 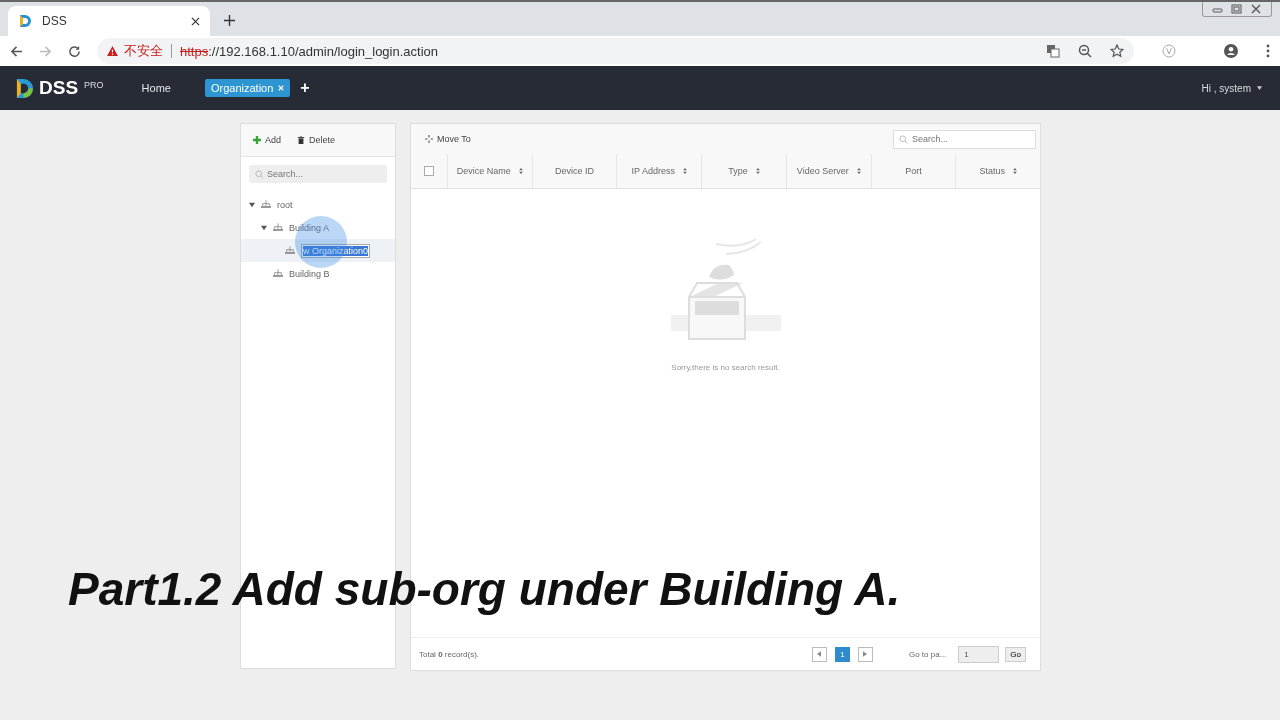 What do you see at coordinates (247, 88) in the screenshot?
I see `nav-tab: Organization` at bounding box center [247, 88].